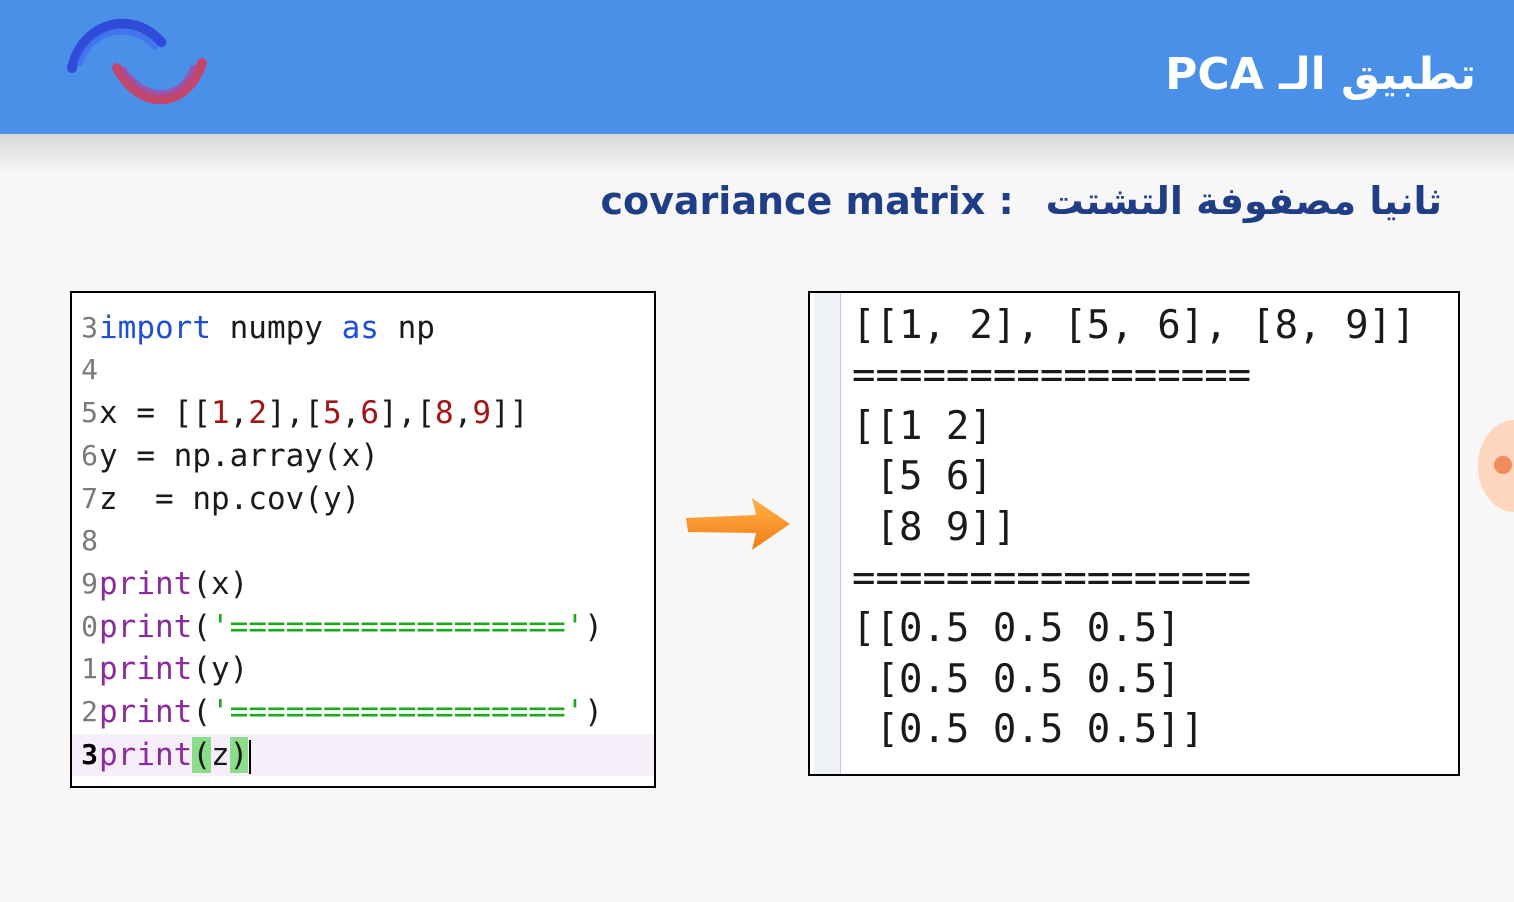 The image size is (1514, 902). What do you see at coordinates (1016, 679) in the screenshot?
I see `output-line: [0.5 0.5 0.5]` at bounding box center [1016, 679].